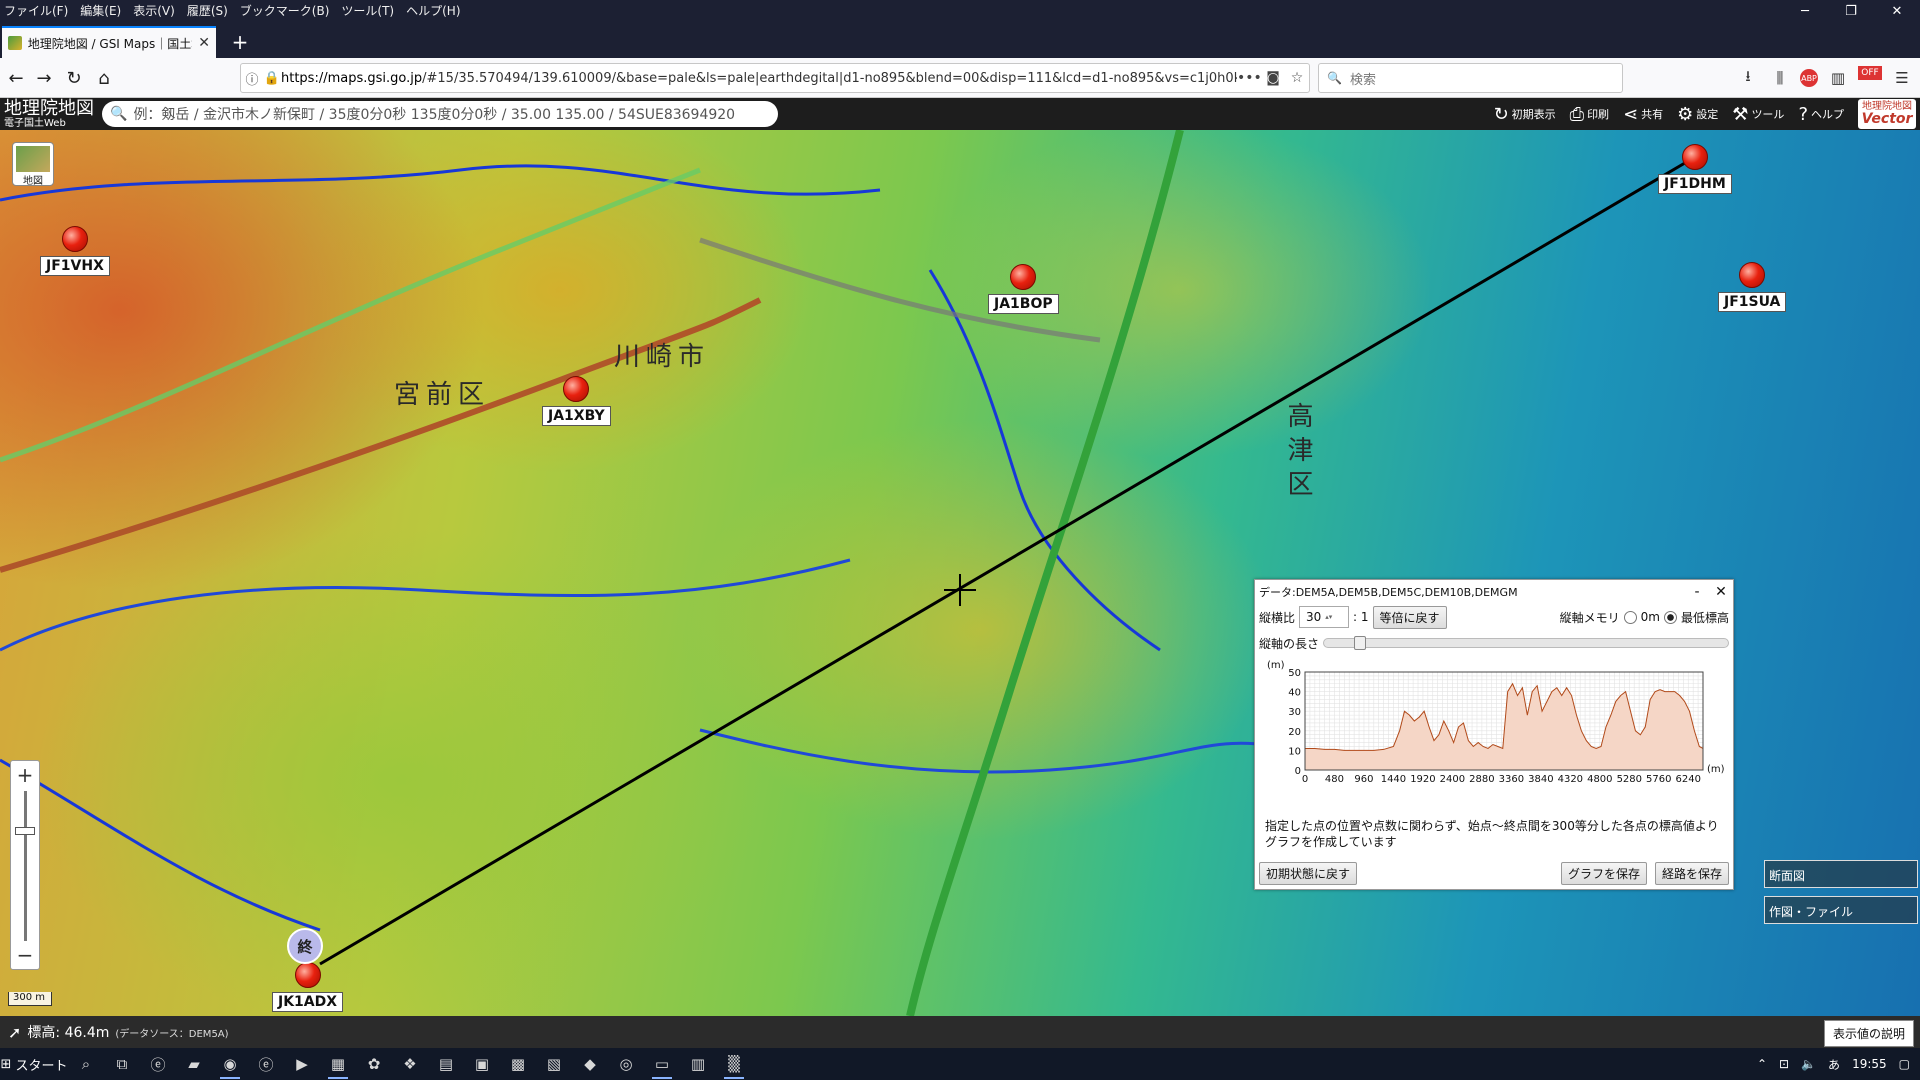  I want to click on clock: 19:55, so click(1869, 1064).